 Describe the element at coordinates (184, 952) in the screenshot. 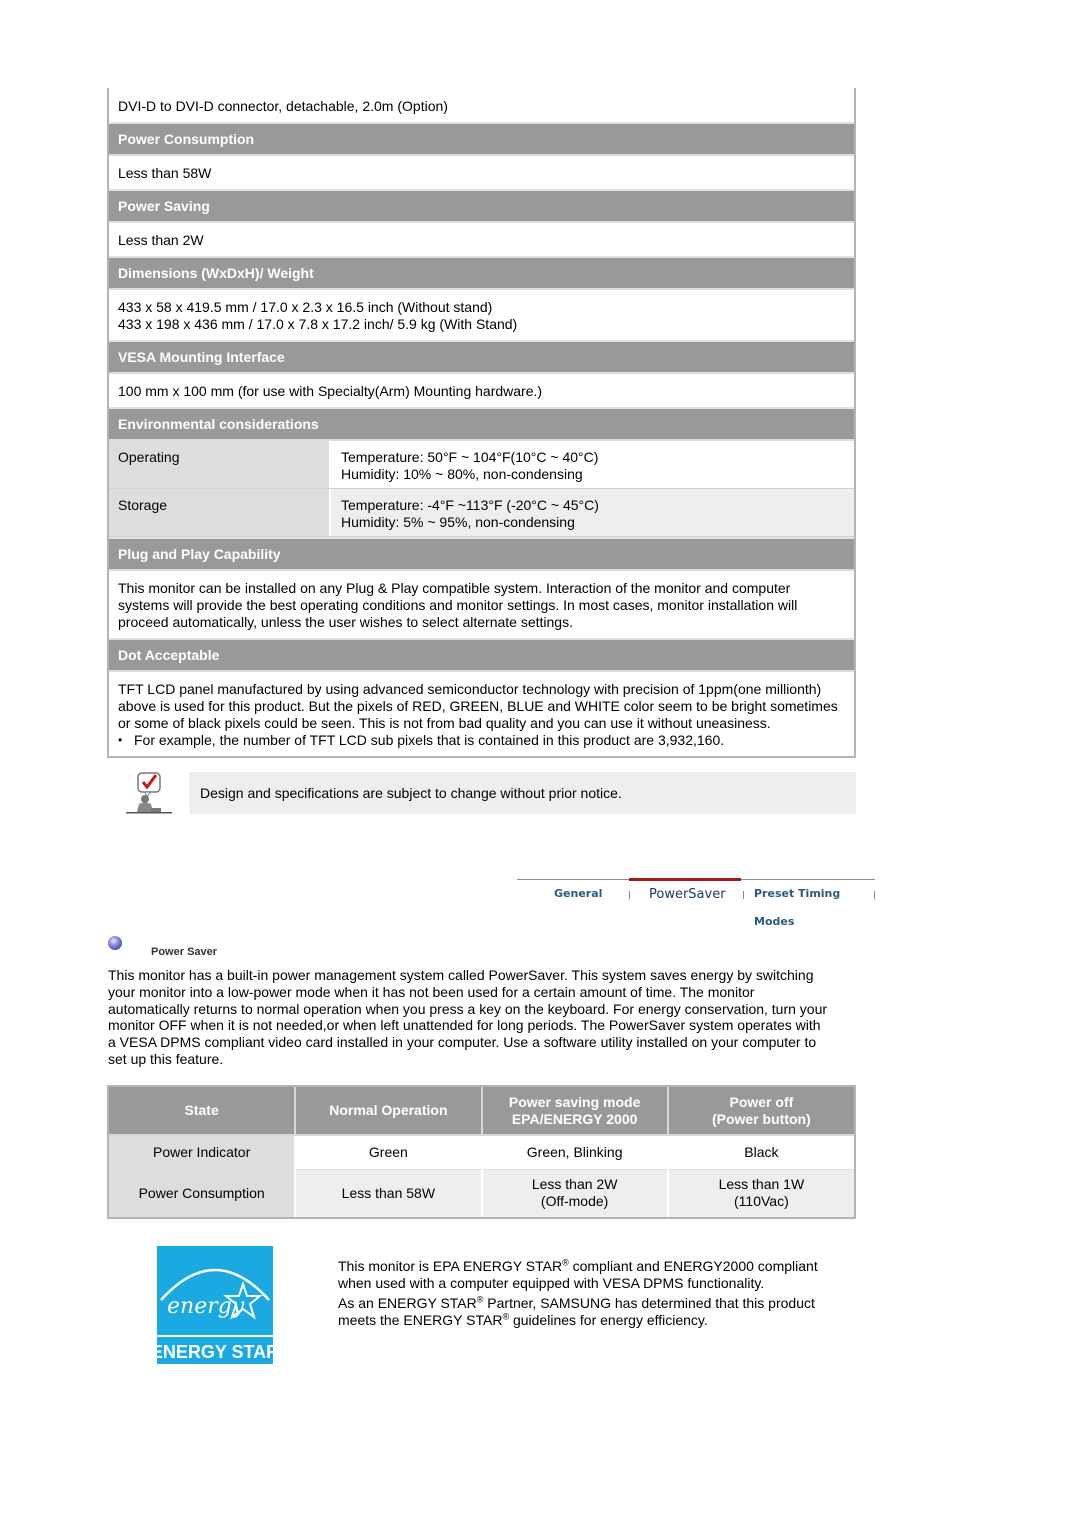

I see `power-saver-title: Power Saver` at that location.